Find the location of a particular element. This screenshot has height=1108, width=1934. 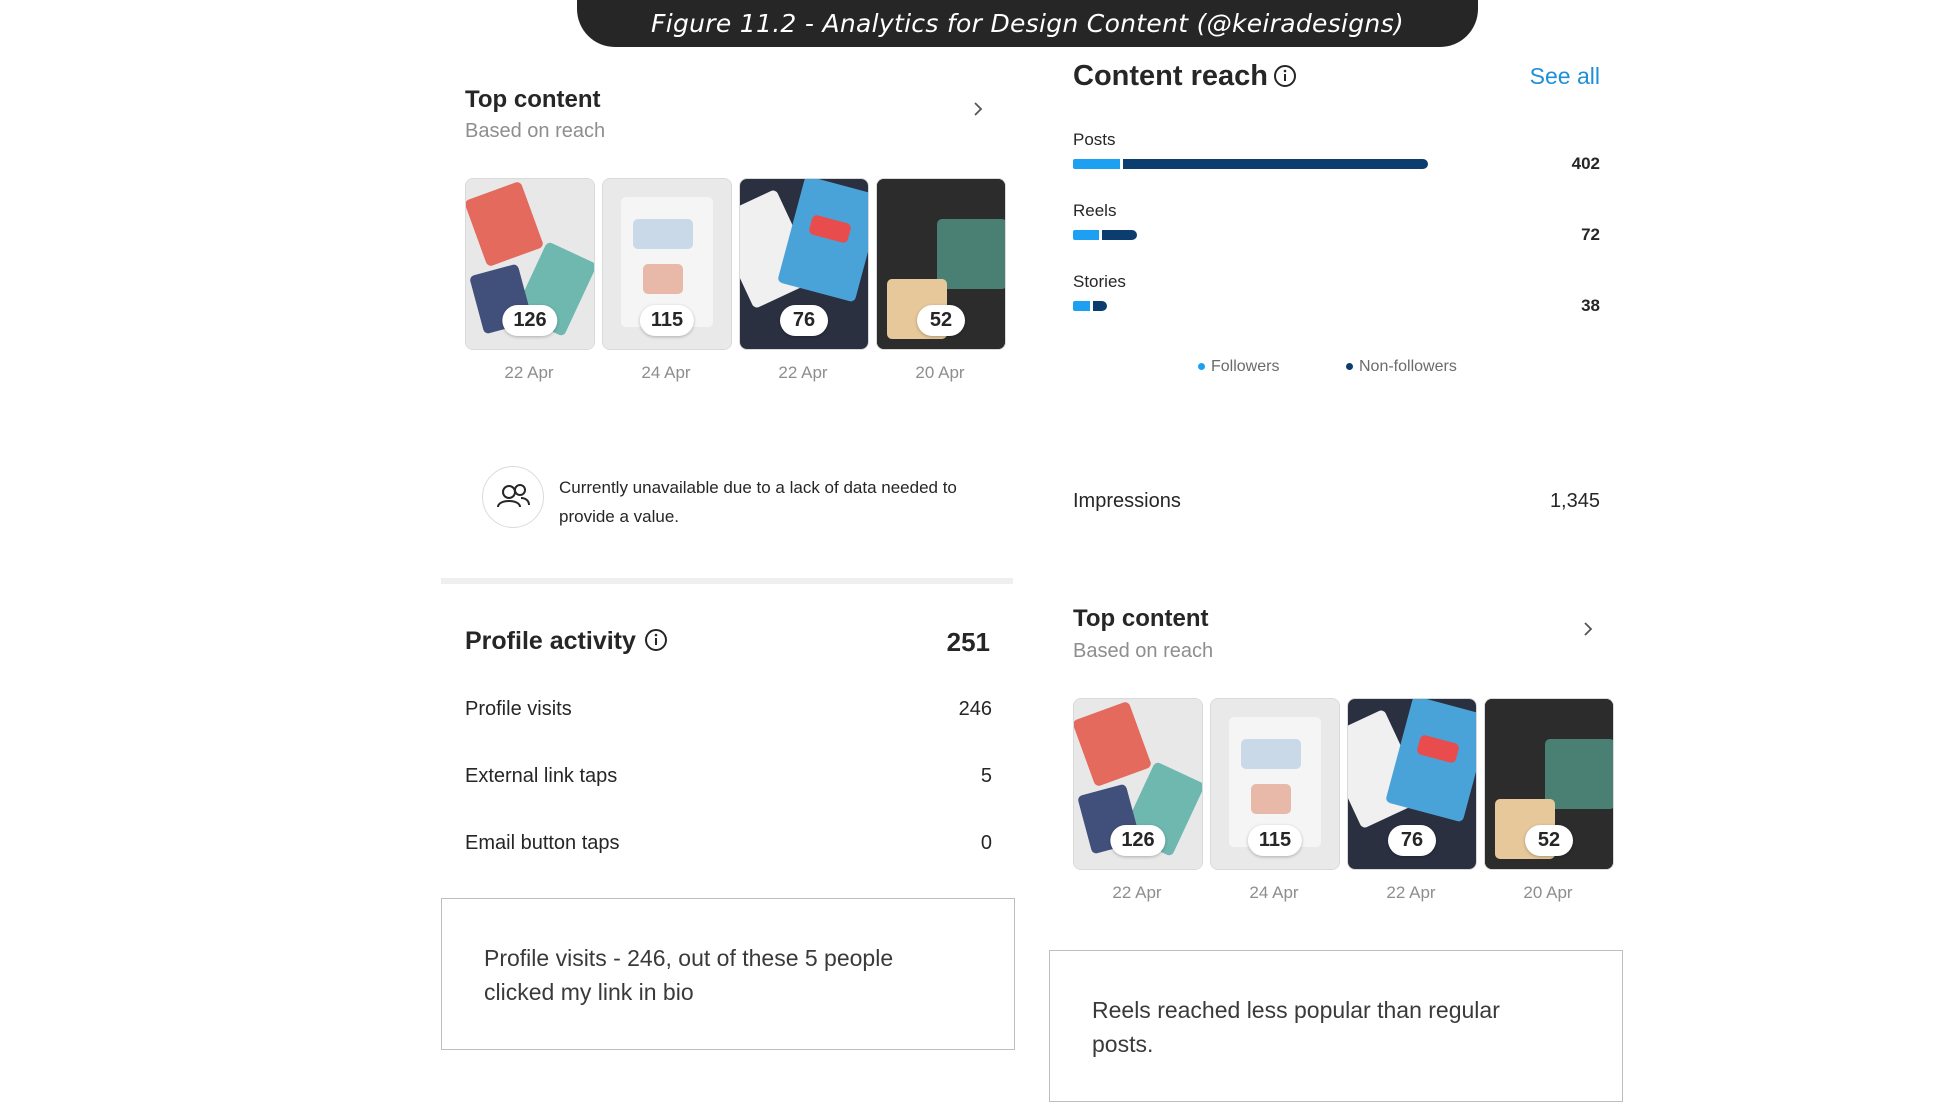

unavailable-line-2: provide a value. is located at coordinates (619, 516).